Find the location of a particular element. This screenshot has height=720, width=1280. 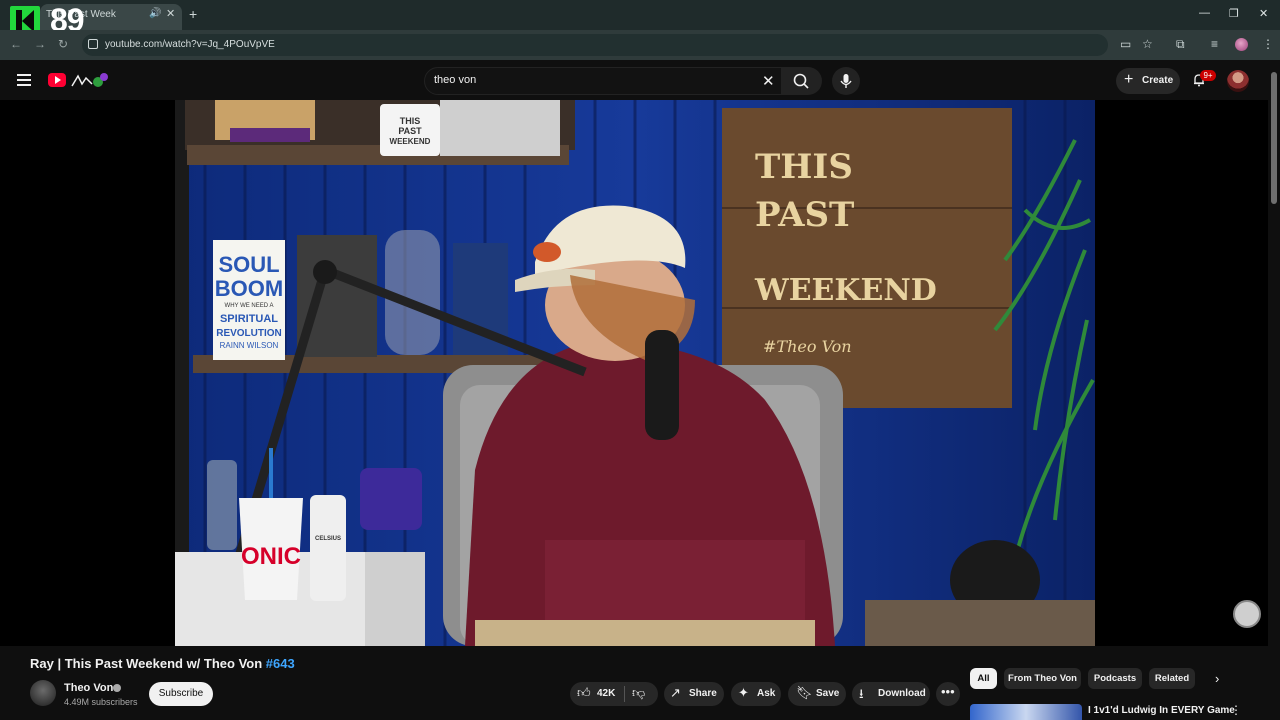

back-icon: ← is located at coordinates (16, 44).